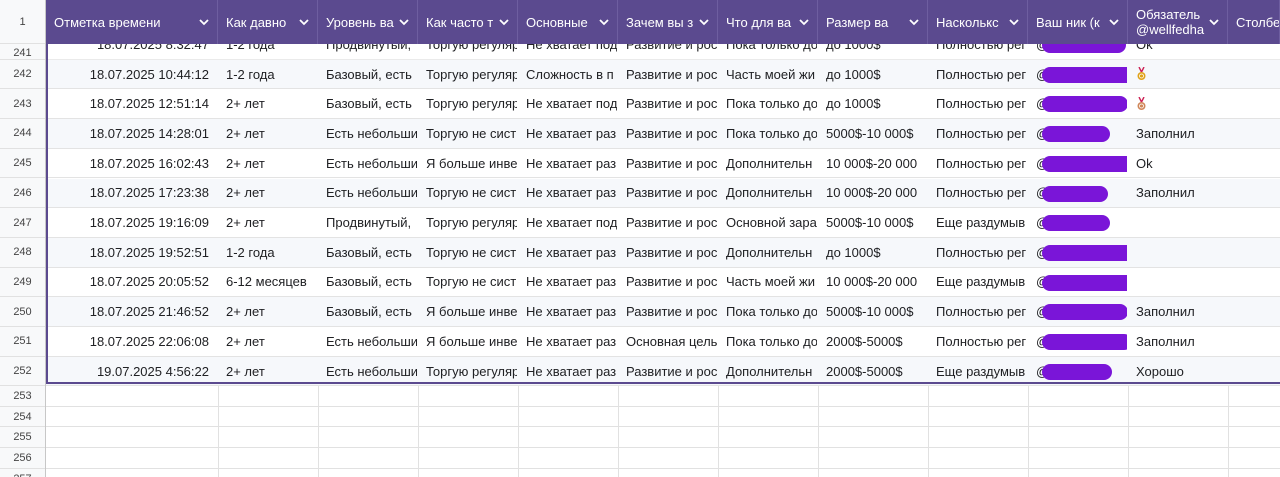  What do you see at coordinates (132, 371) in the screenshot?
I see `cell-timestamp: 19.07.2025 4:56:22` at bounding box center [132, 371].